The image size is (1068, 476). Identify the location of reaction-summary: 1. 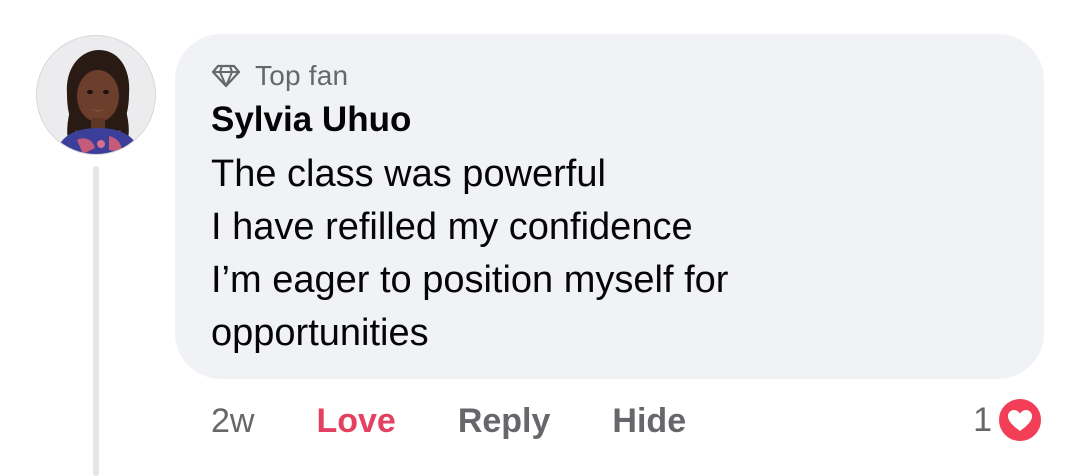
(1008, 420).